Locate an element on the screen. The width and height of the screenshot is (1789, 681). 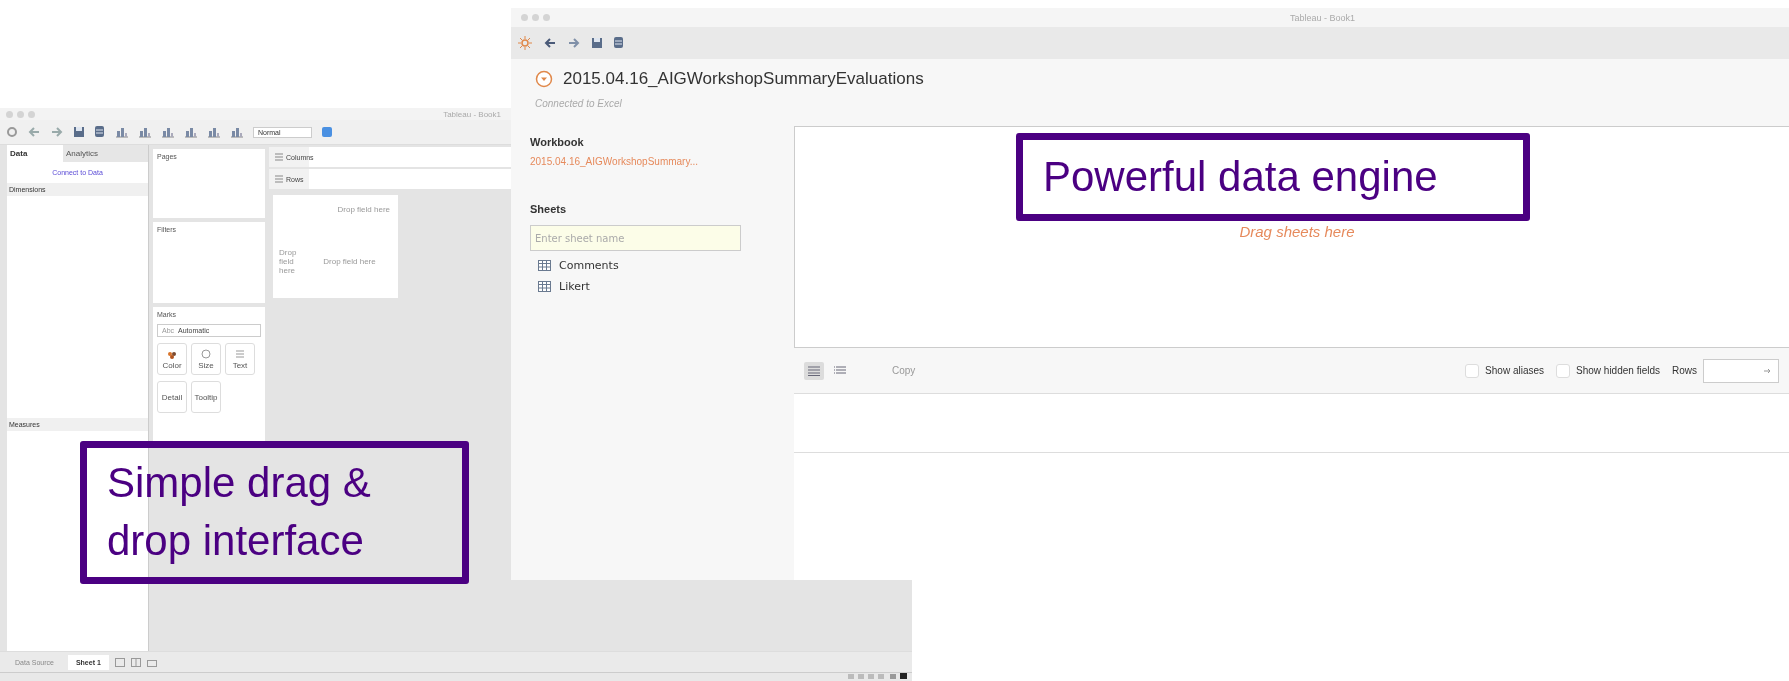
pane-tab: Analytics is located at coordinates (105, 153).